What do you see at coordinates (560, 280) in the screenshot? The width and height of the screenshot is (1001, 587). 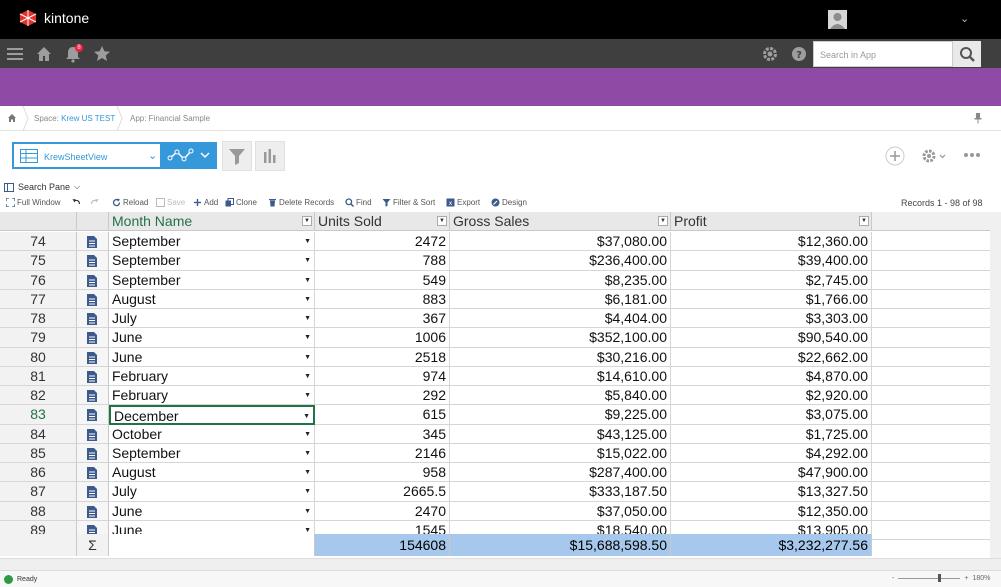 I see `gross-sales-cell: $8,235.00` at bounding box center [560, 280].